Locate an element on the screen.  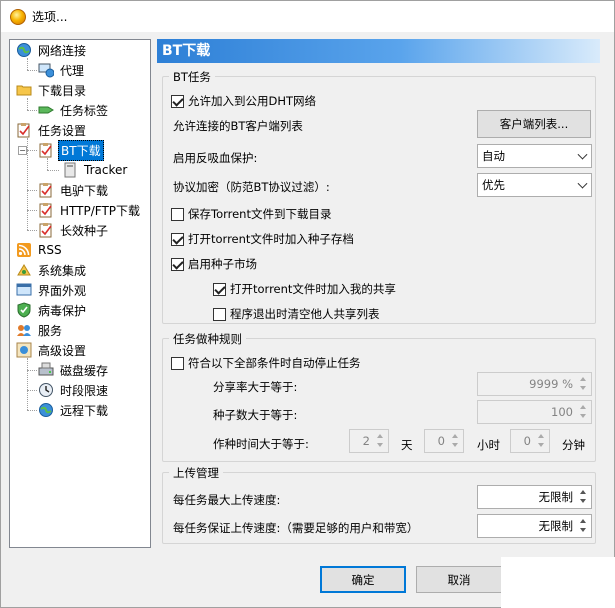
collapse-bt-expander: − is located at coordinates (22, 150).